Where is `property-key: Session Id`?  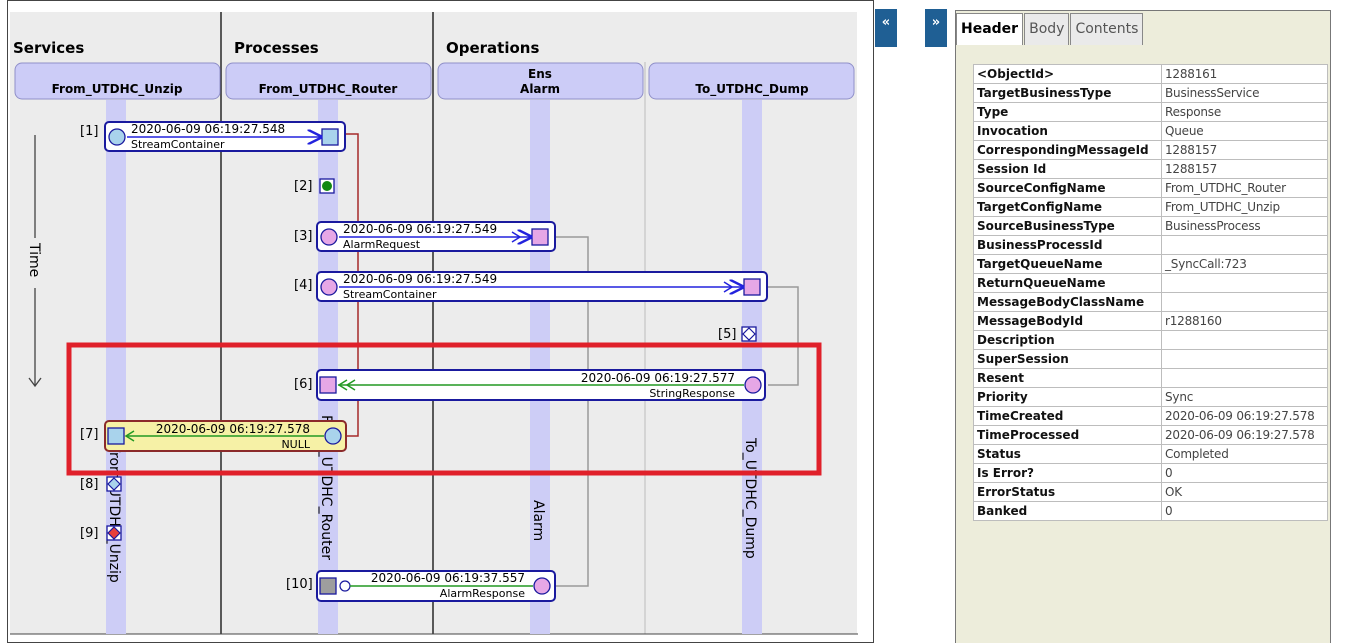 property-key: Session Id is located at coordinates (1067, 169).